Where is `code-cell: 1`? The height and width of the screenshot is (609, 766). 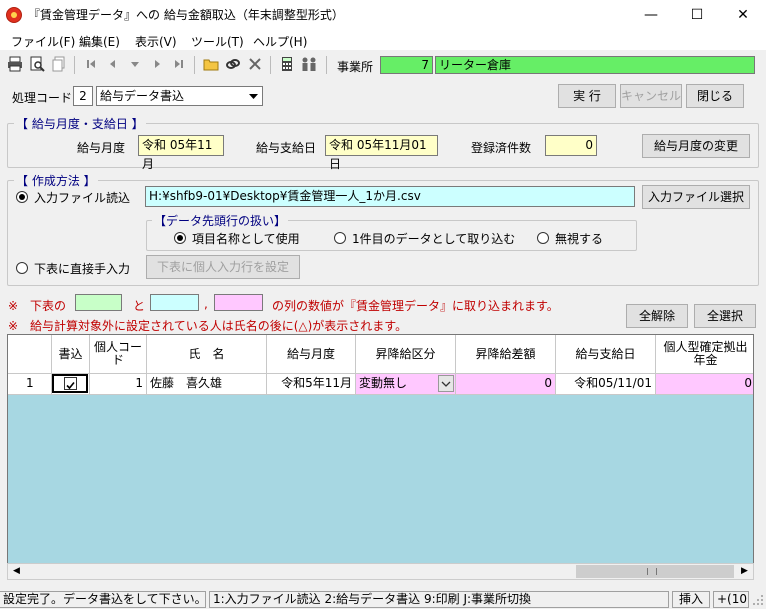
code-cell: 1 is located at coordinates (118, 384).